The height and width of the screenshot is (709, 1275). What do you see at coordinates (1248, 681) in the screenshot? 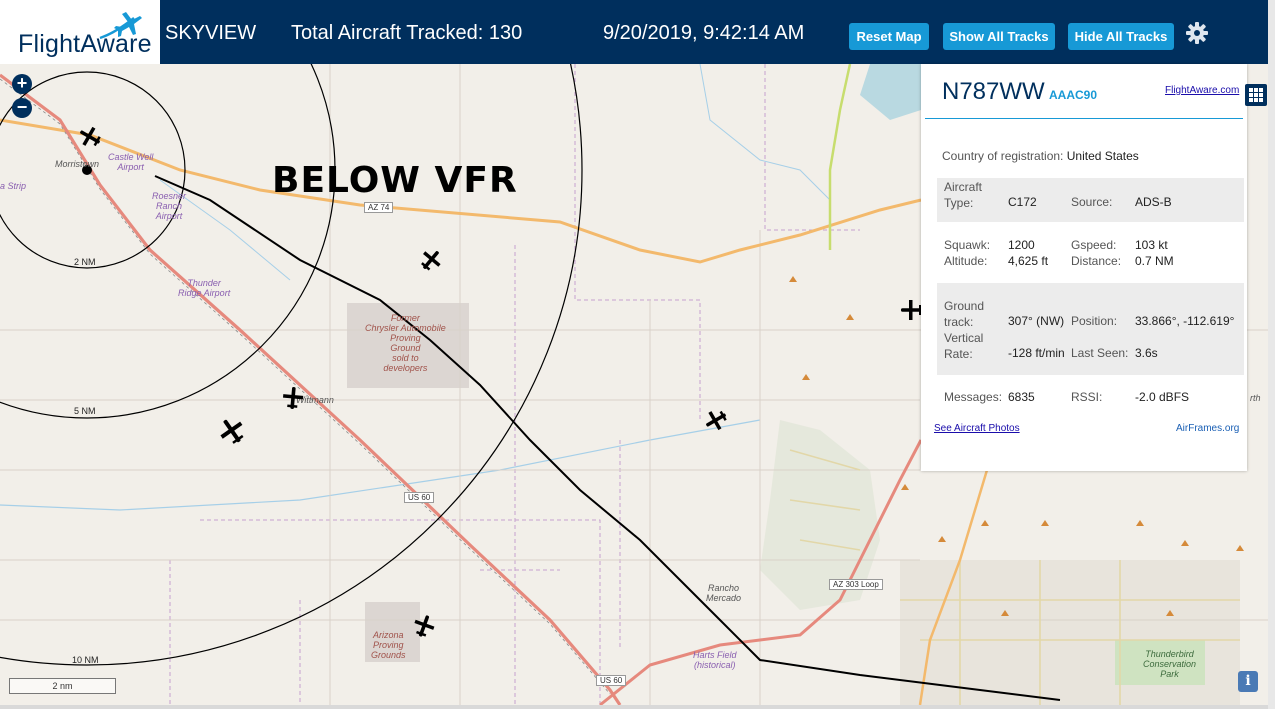
I see `info-button: i` at bounding box center [1248, 681].